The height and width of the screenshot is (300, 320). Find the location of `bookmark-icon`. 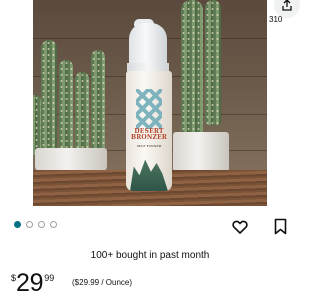

bookmark-icon is located at coordinates (280, 226).